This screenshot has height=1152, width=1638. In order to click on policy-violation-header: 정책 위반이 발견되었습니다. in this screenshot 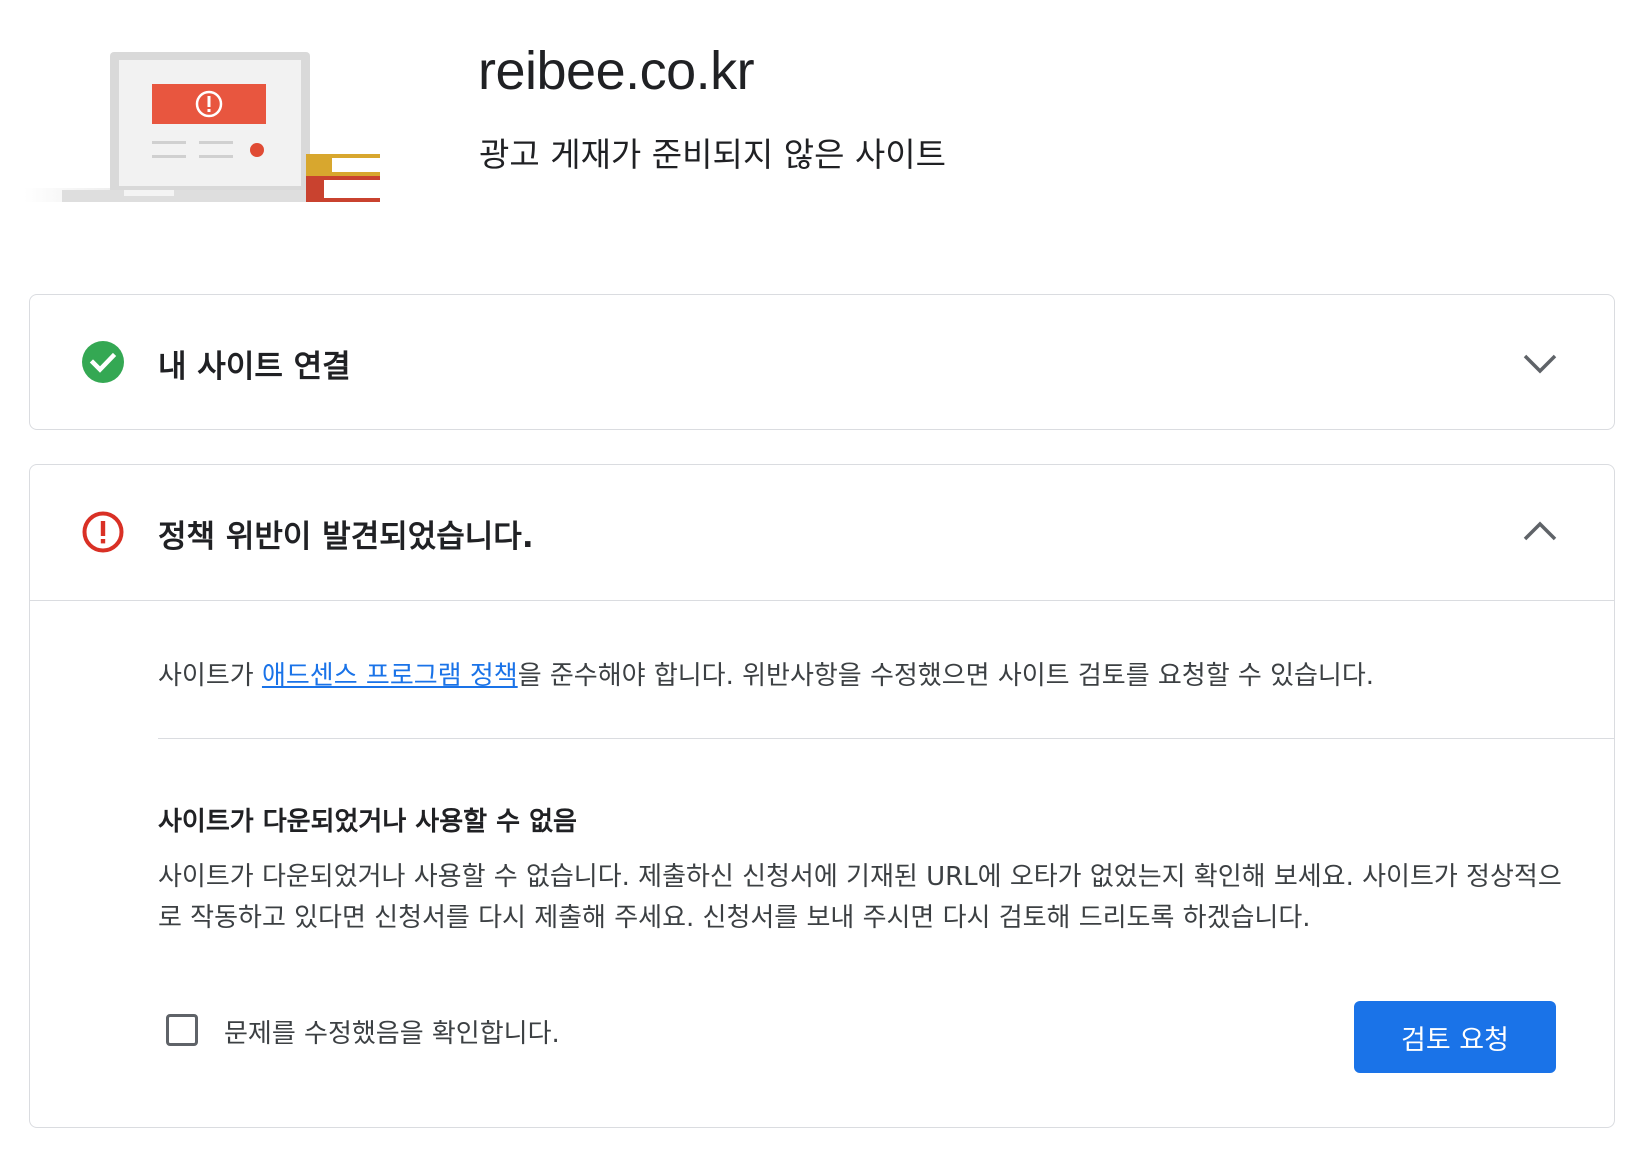, I will do `click(822, 533)`.